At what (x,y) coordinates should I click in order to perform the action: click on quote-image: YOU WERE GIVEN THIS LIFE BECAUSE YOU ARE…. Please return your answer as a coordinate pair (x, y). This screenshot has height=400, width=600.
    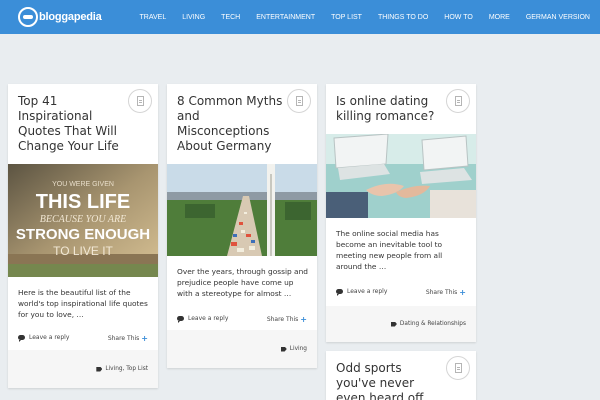
    Looking at the image, I should click on (83, 220).